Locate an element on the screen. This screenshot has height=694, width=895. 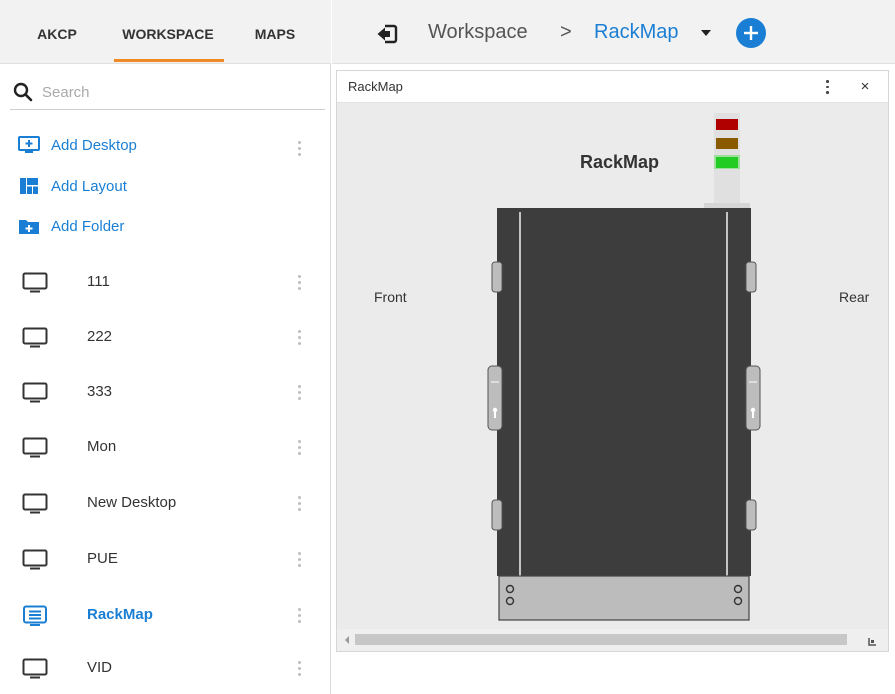
tab-workspace: WORKSPACE is located at coordinates (168, 32).